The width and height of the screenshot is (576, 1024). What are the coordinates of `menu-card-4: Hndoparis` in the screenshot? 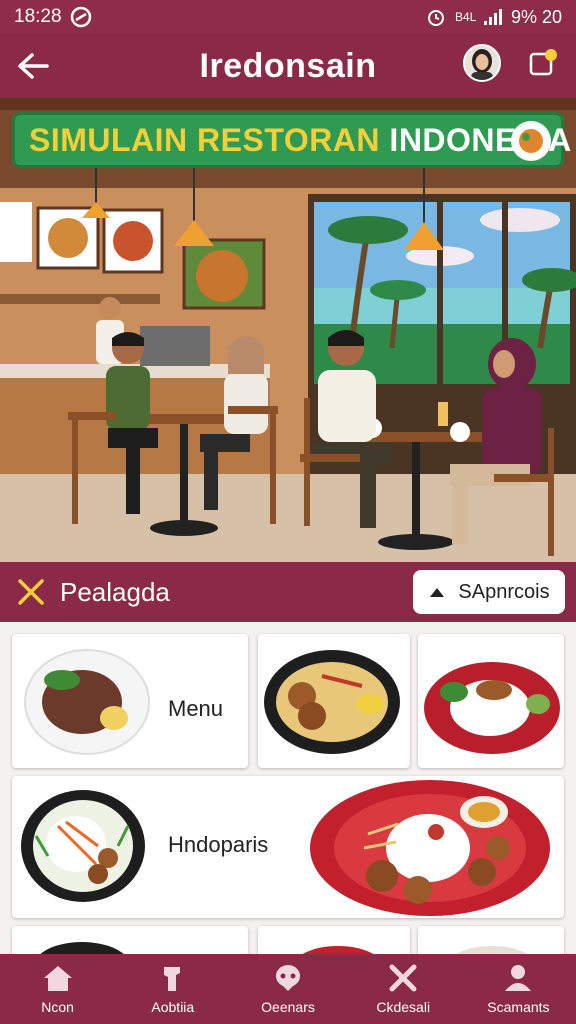 It's located at (288, 847).